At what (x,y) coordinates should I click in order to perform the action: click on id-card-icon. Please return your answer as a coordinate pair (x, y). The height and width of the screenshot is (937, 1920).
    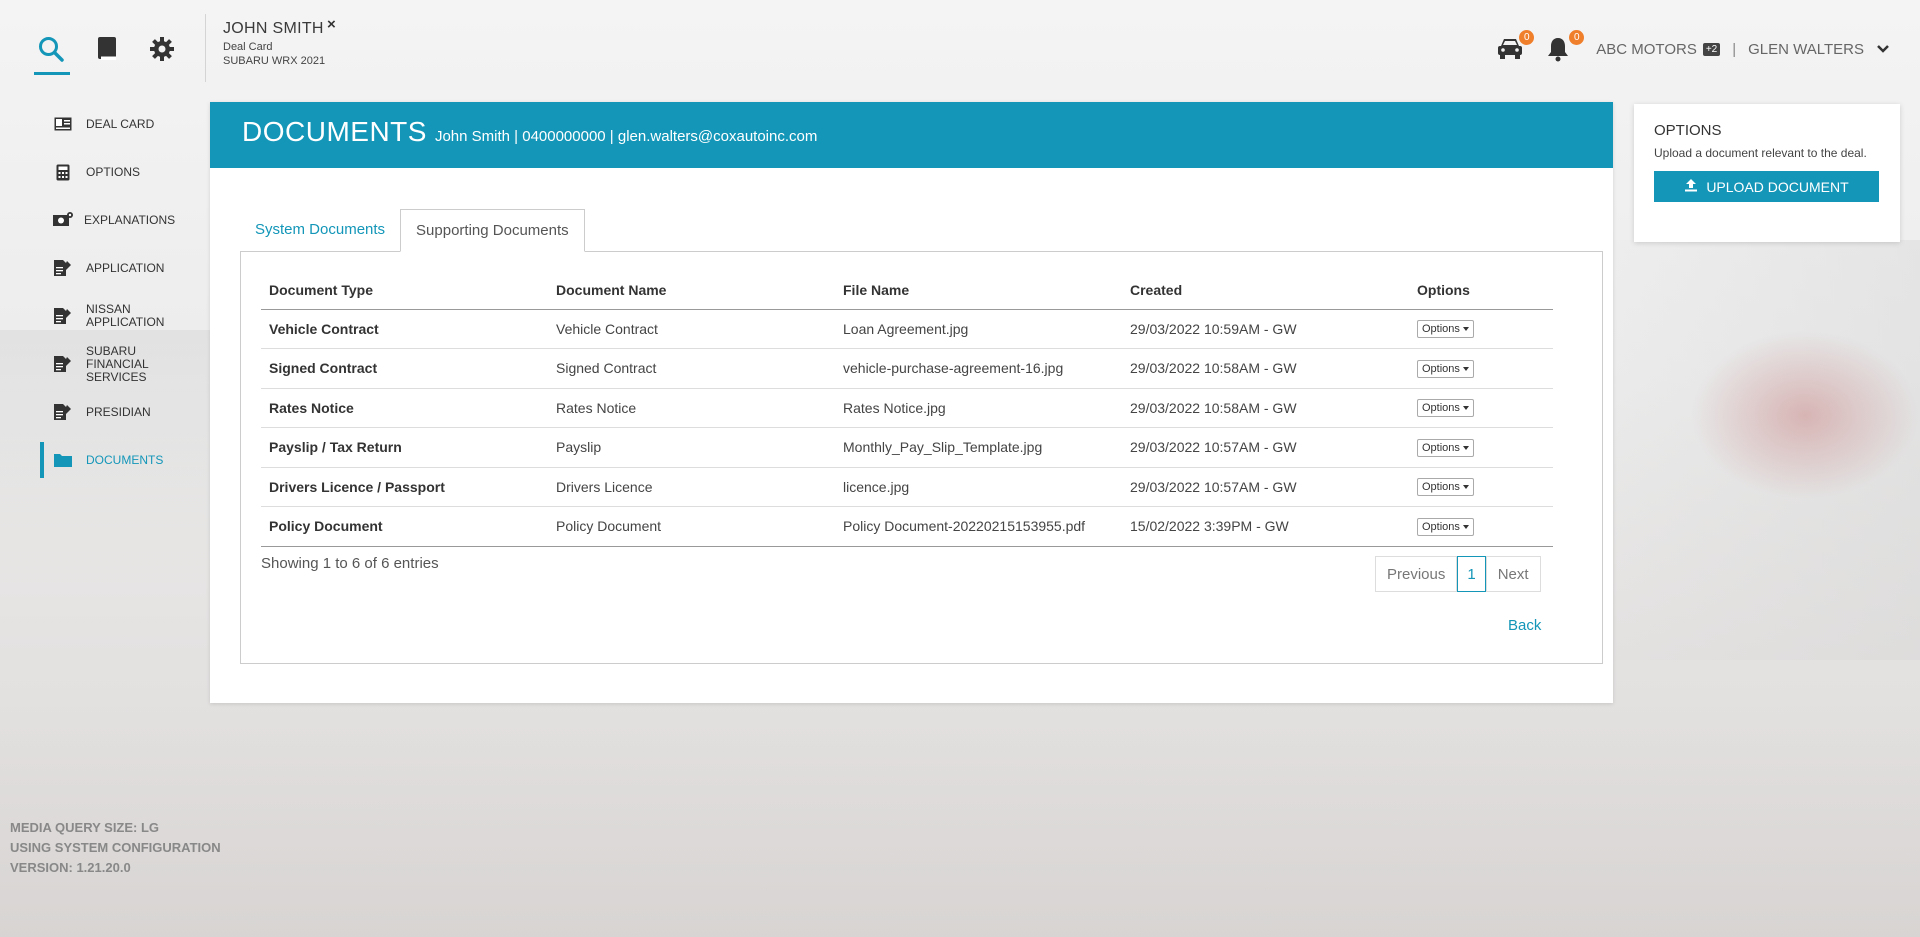
    Looking at the image, I should click on (63, 124).